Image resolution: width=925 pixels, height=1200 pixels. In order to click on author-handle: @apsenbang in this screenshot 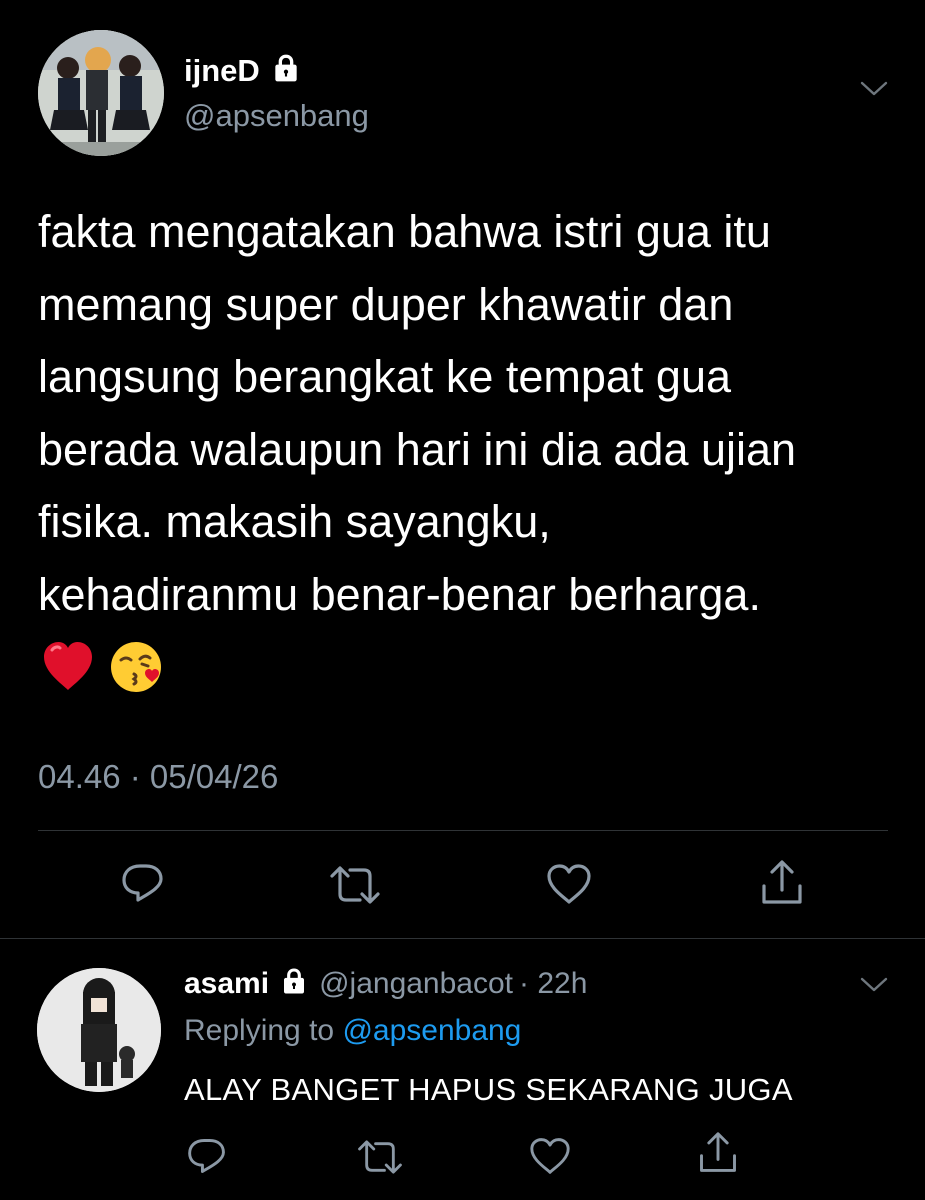, I will do `click(276, 116)`.